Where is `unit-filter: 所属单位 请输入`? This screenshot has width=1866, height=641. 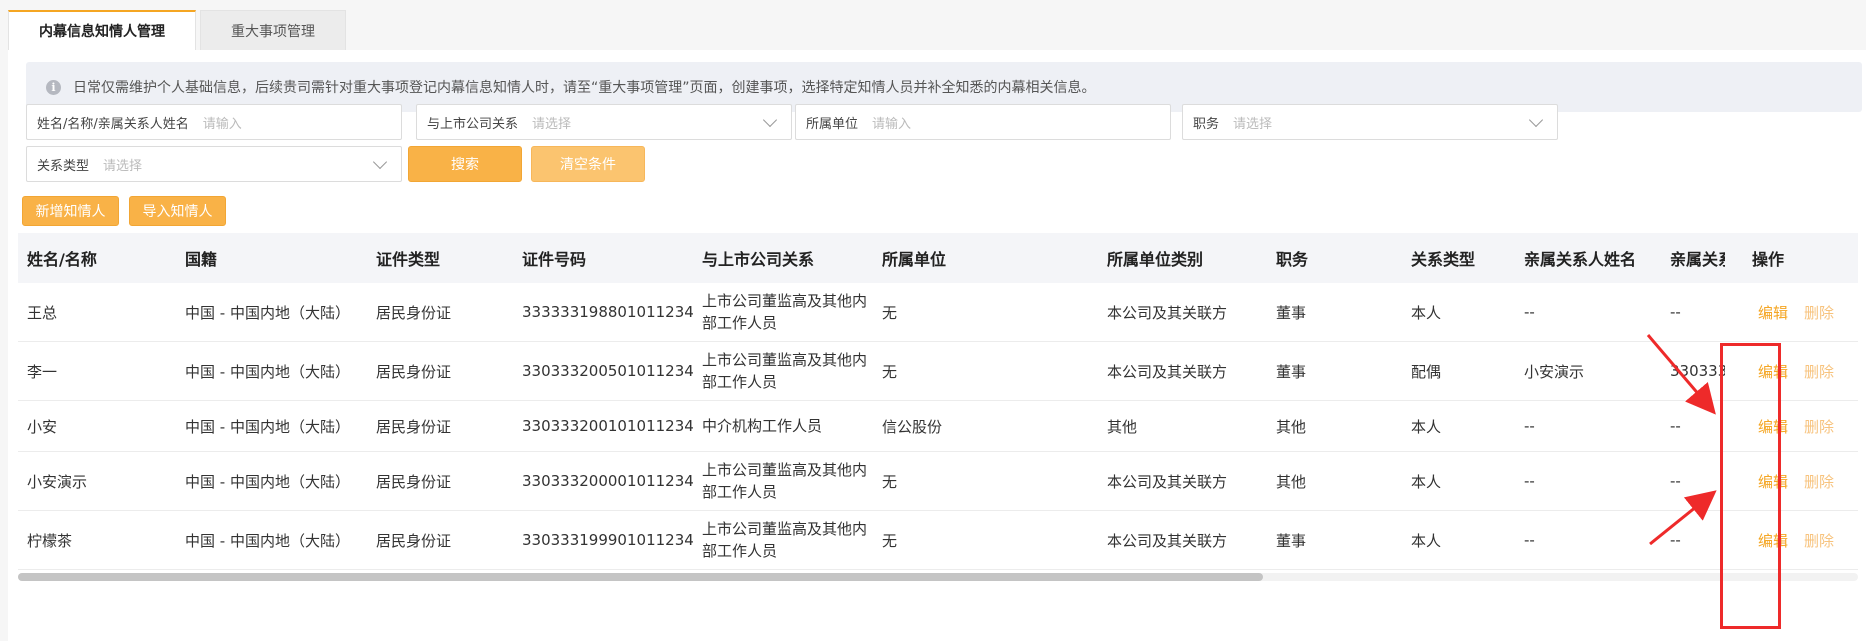
unit-filter: 所属单位 请输入 is located at coordinates (983, 122).